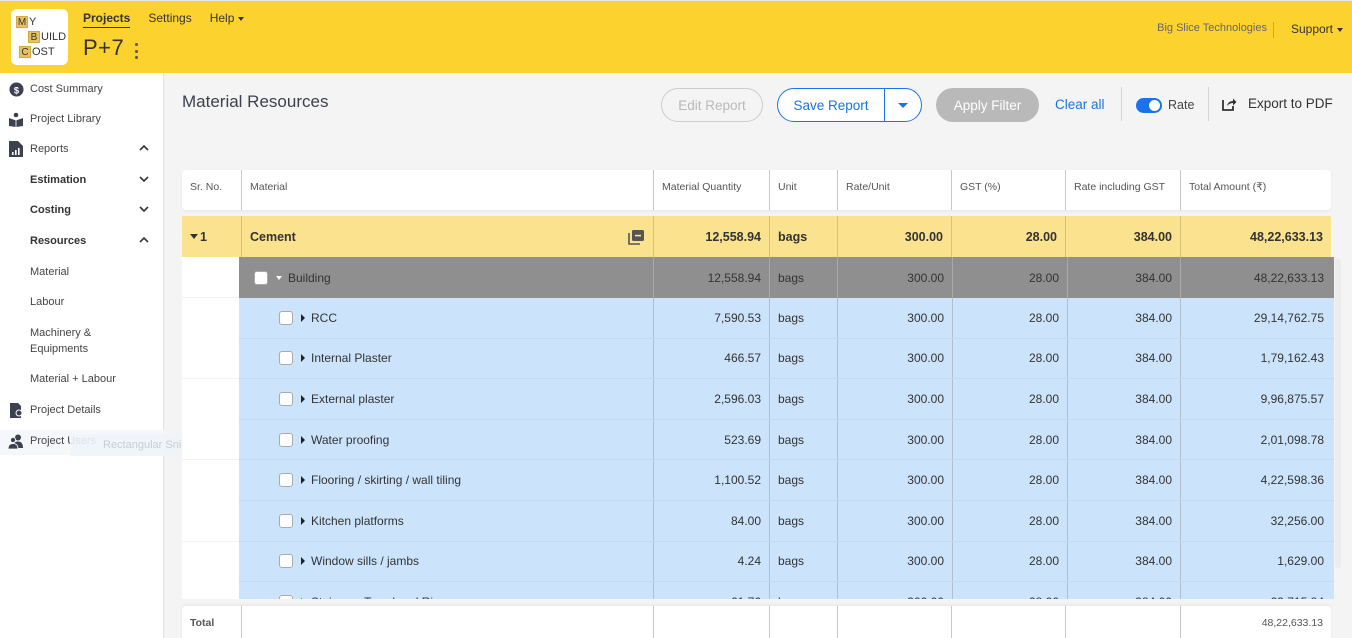 The height and width of the screenshot is (638, 1352). Describe the element at coordinates (136, 51) in the screenshot. I see `kebab-menu-icon` at that location.